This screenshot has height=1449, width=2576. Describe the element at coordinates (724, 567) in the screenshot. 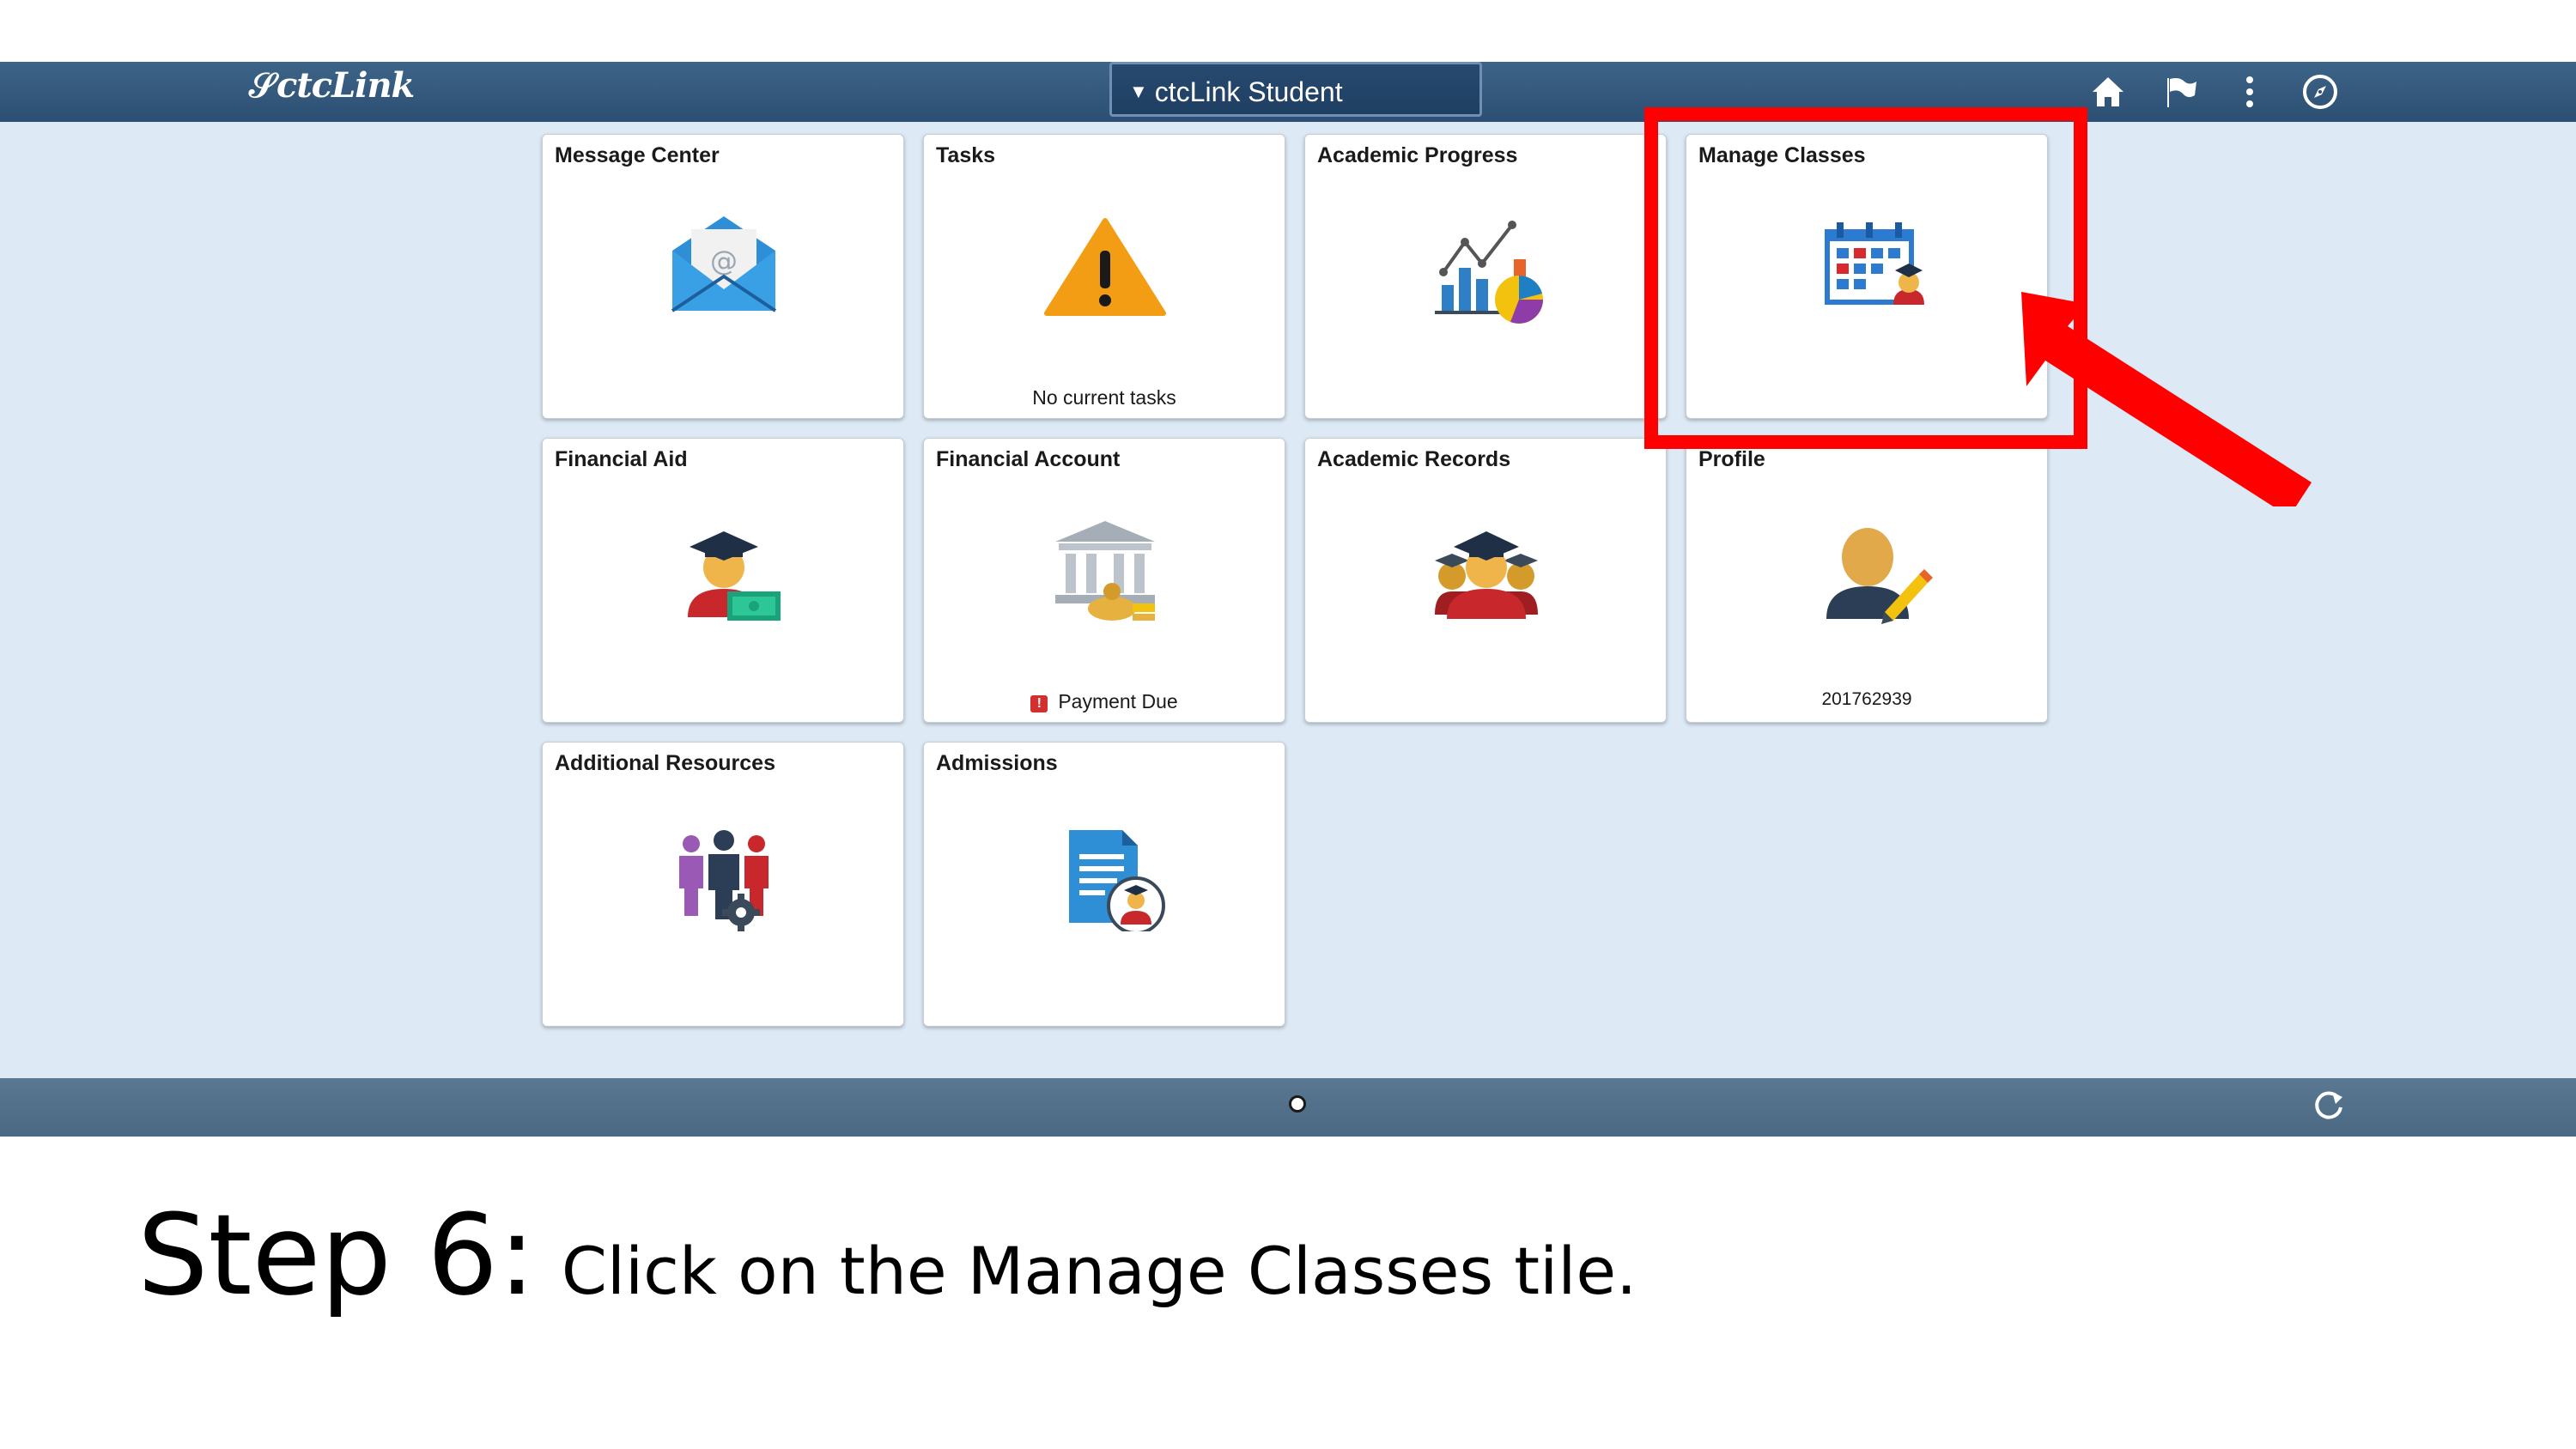

I see `graduate-money-icon` at that location.